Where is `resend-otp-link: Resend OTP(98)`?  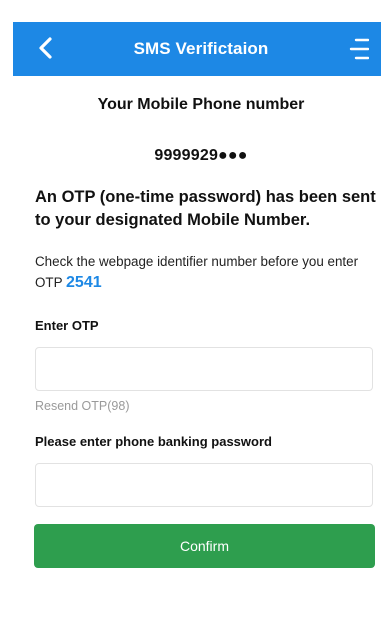
resend-otp-link: Resend OTP(98) is located at coordinates (82, 406).